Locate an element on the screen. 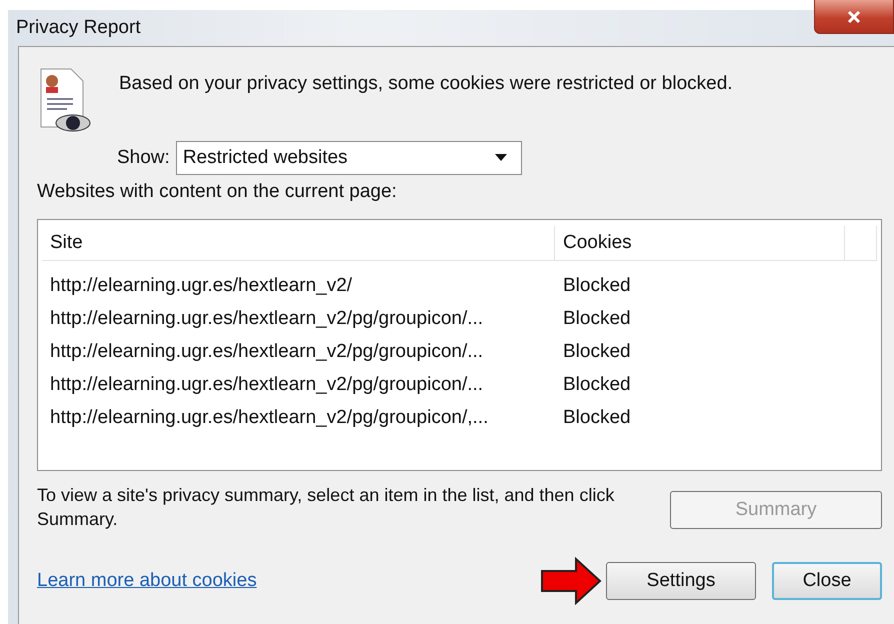 This screenshot has height=624, width=894. arrow-icon is located at coordinates (571, 581).